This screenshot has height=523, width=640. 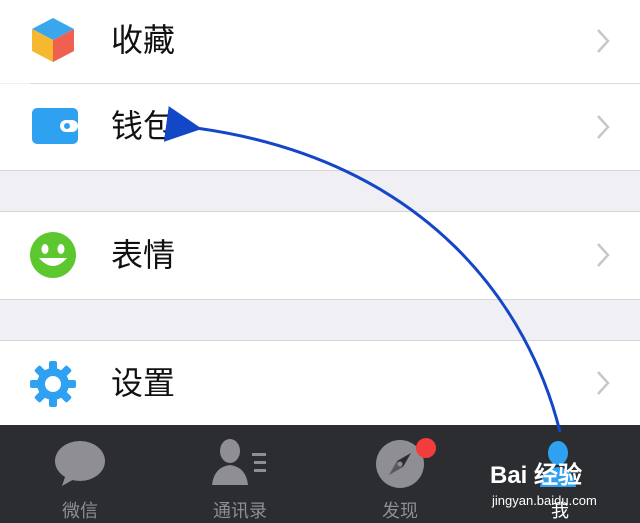 I want to click on chat-bubble-icon, so click(x=80, y=463).